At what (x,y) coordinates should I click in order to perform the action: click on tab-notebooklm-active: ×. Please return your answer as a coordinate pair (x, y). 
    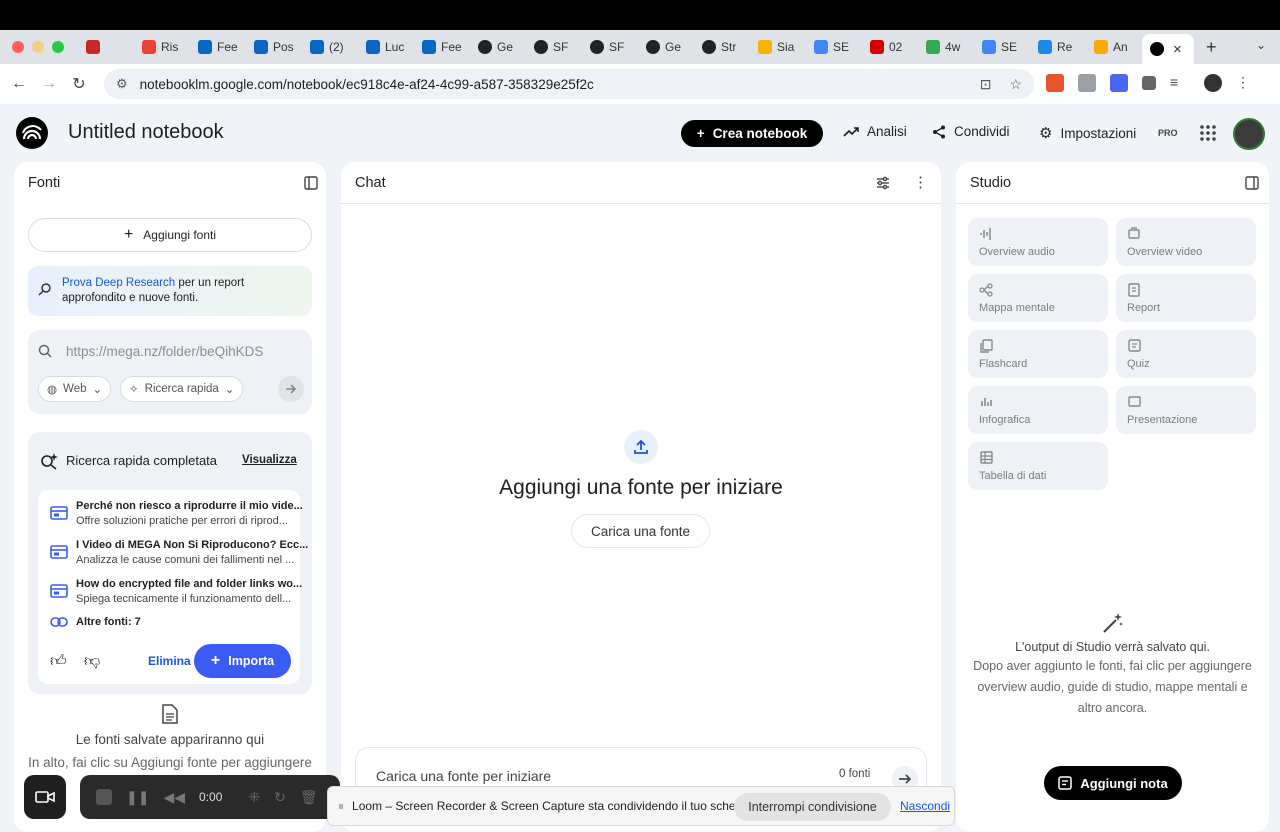
    Looking at the image, I should click on (1168, 49).